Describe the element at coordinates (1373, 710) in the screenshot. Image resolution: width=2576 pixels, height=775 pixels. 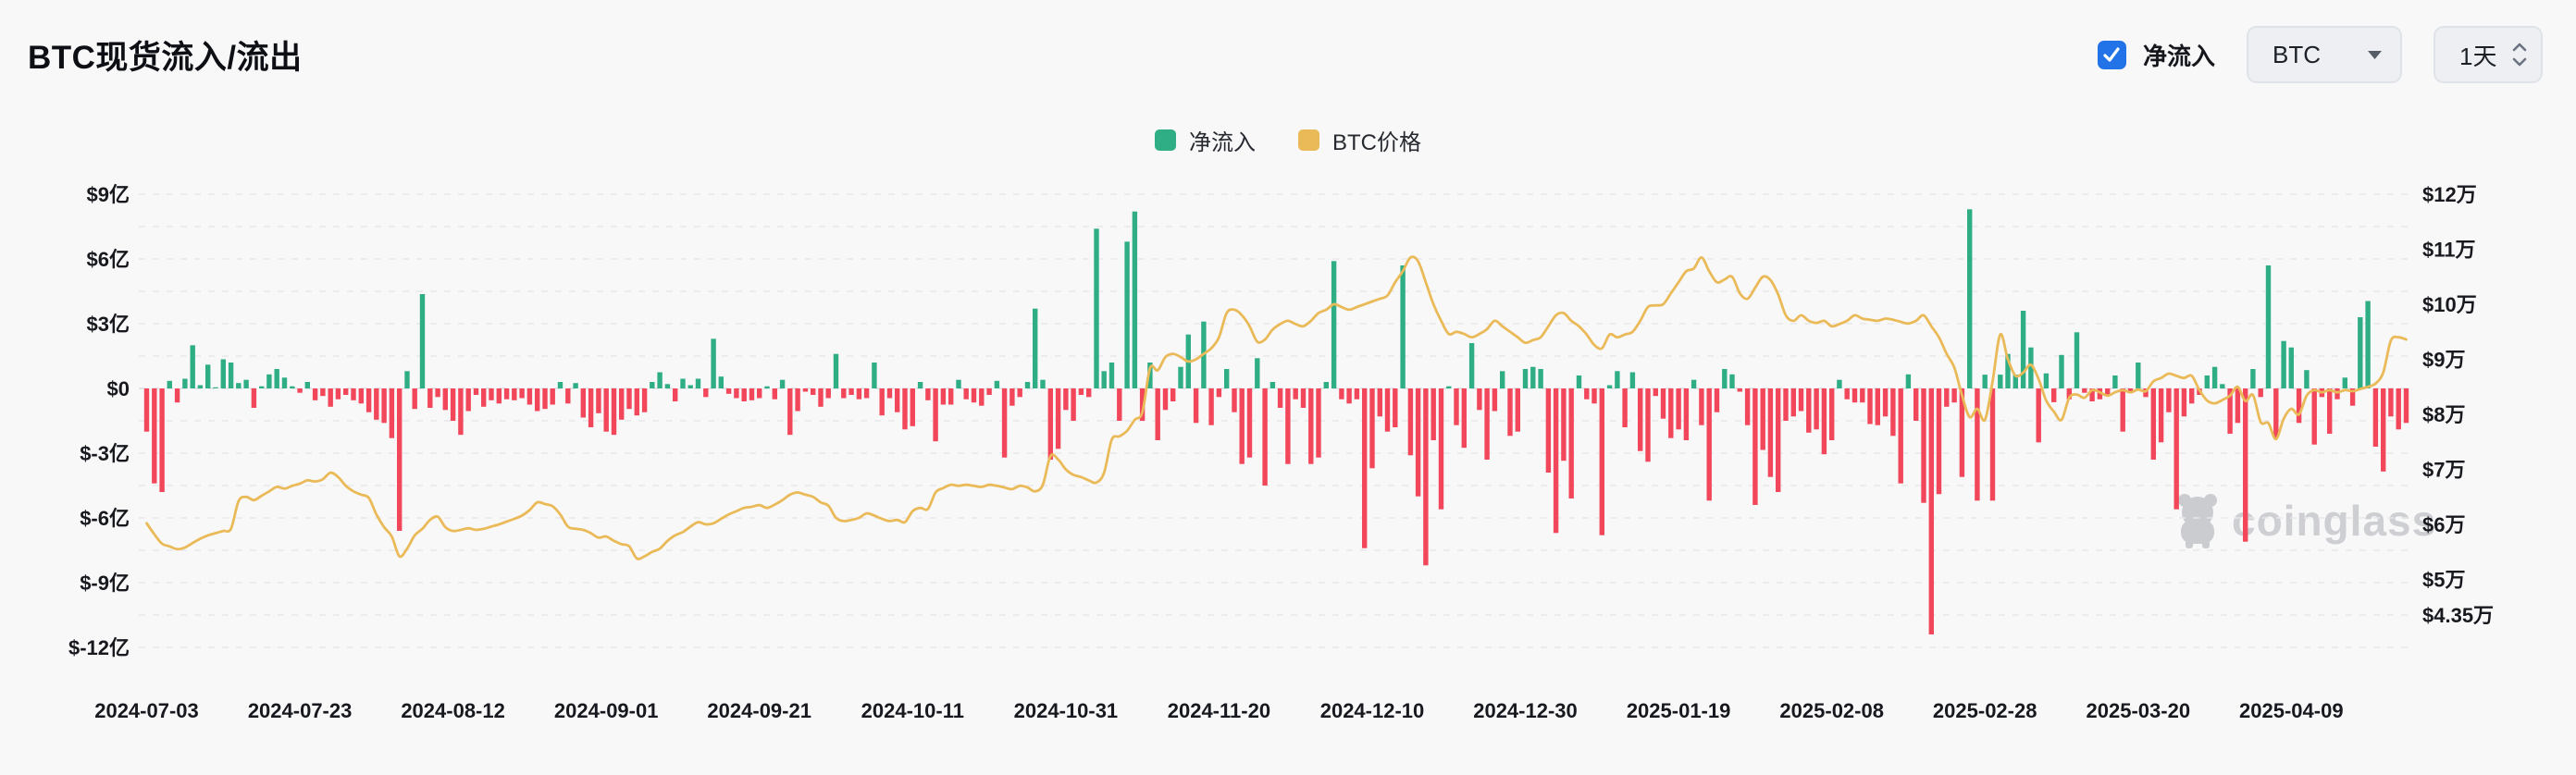
I see `svg-text: 2024-12-10` at that location.